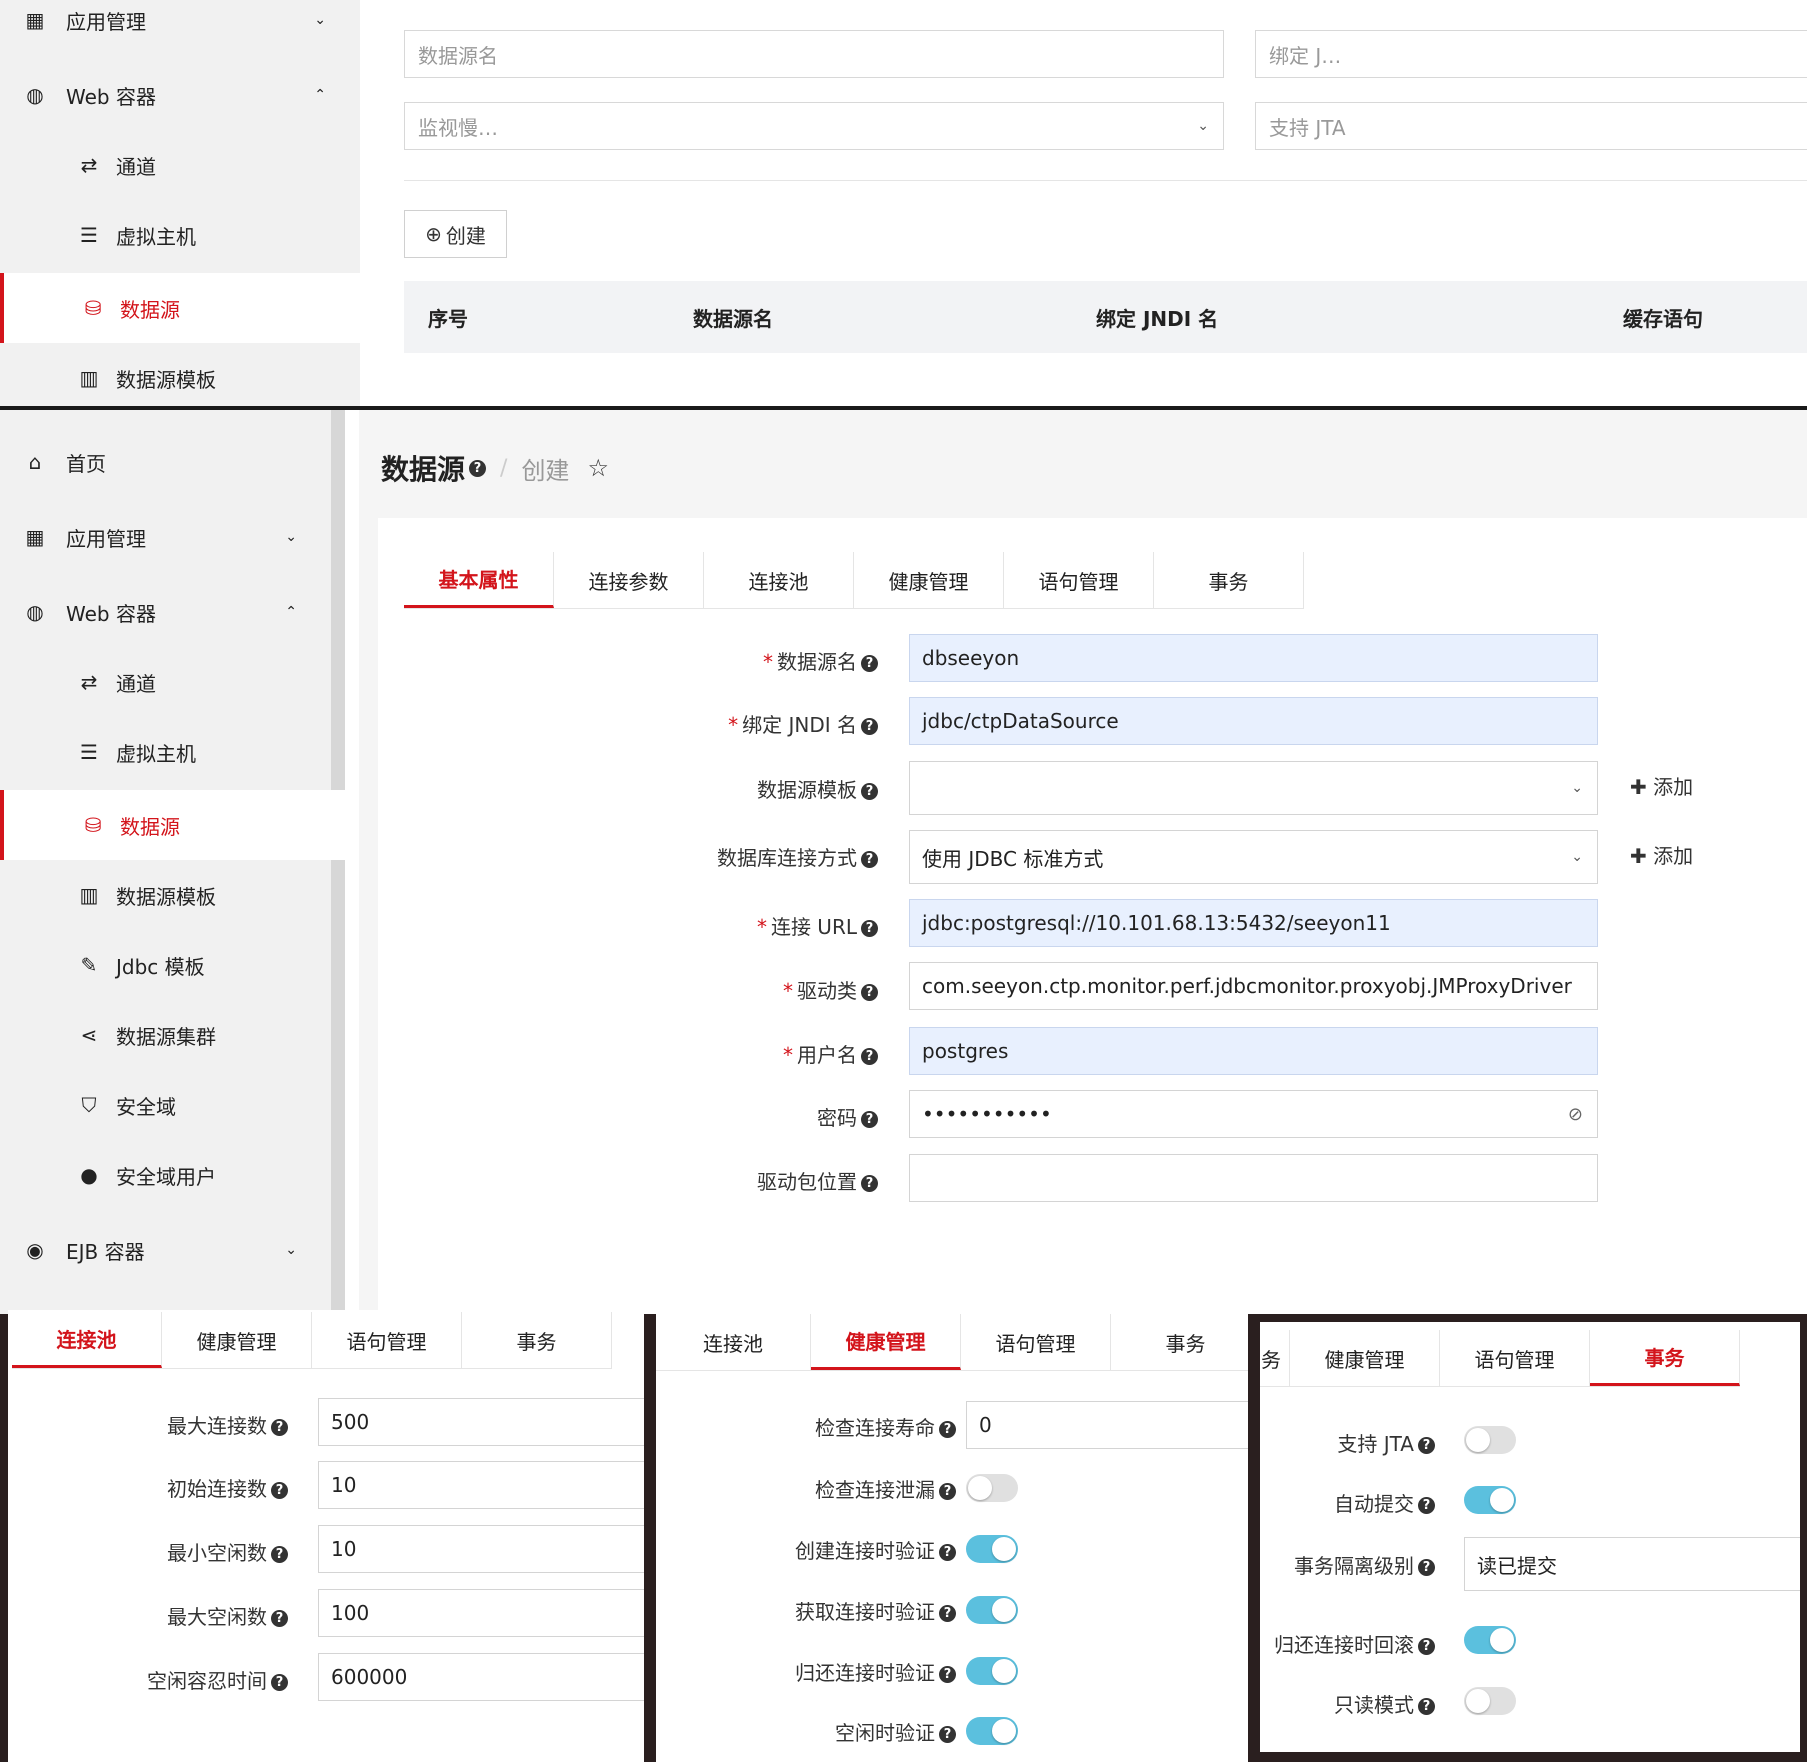 The height and width of the screenshot is (1762, 1807). What do you see at coordinates (165, 965) in the screenshot?
I see `sidebar-item-jdbc-template: ✎ Jdbc 模板` at bounding box center [165, 965].